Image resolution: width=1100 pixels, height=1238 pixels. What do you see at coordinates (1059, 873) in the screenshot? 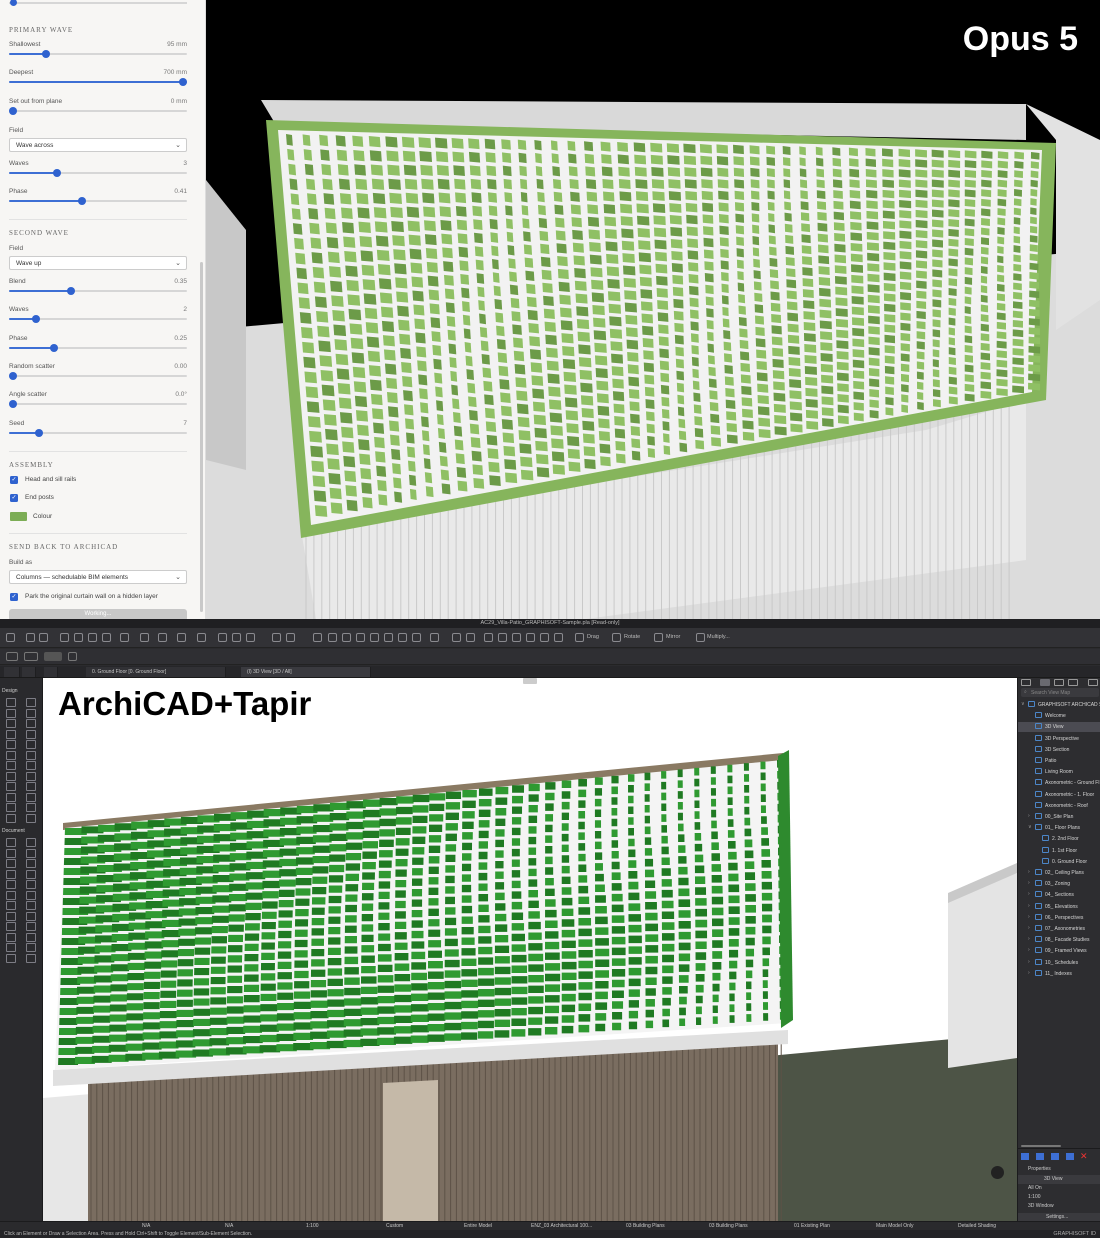
I see `nav-item: › 02_ Ceiling Plans` at bounding box center [1059, 873].